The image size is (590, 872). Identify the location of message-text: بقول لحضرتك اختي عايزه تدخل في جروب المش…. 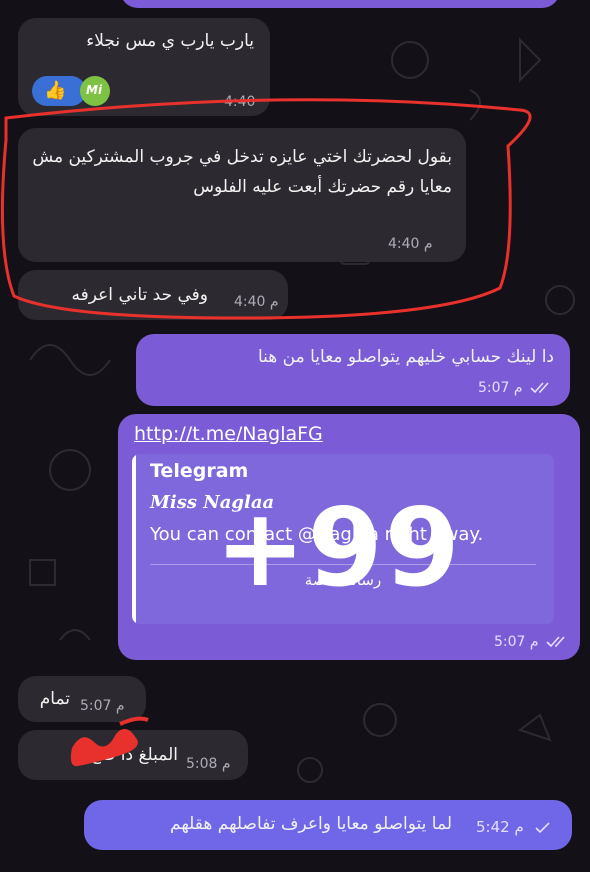
(242, 172).